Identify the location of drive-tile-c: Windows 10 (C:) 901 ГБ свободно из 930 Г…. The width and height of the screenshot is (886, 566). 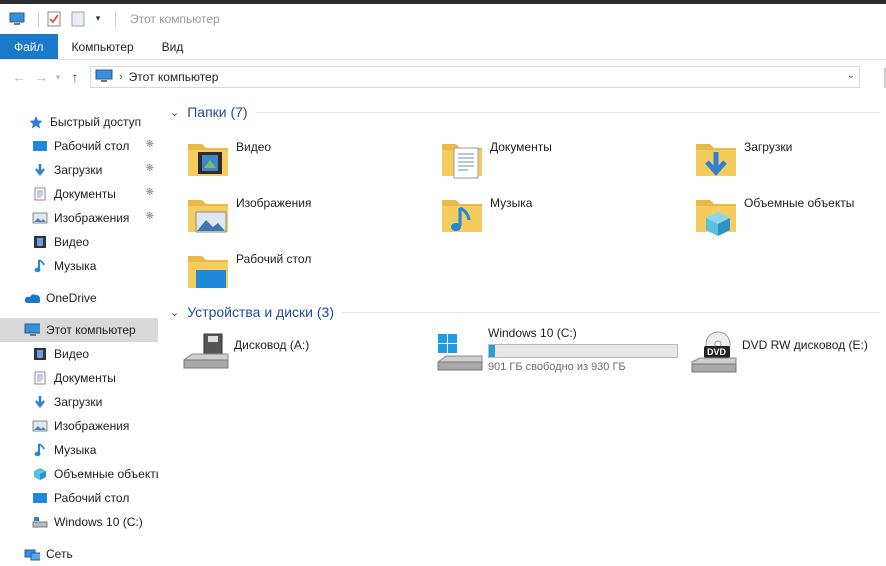
(557, 352).